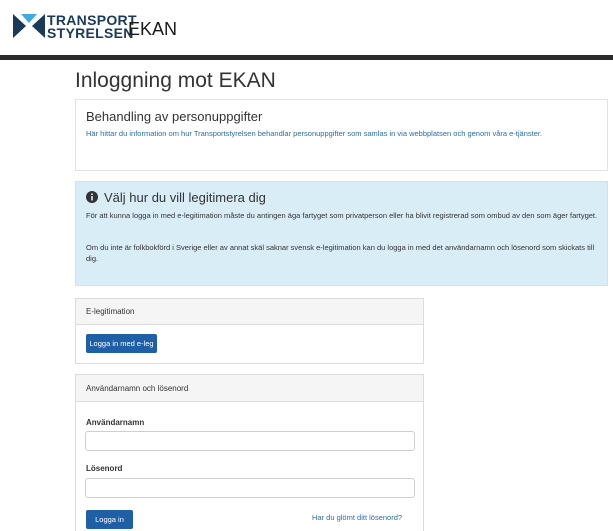  Describe the element at coordinates (249, 388) in the screenshot. I see `password-panel-heading: Användarnamn och lösenord` at that location.